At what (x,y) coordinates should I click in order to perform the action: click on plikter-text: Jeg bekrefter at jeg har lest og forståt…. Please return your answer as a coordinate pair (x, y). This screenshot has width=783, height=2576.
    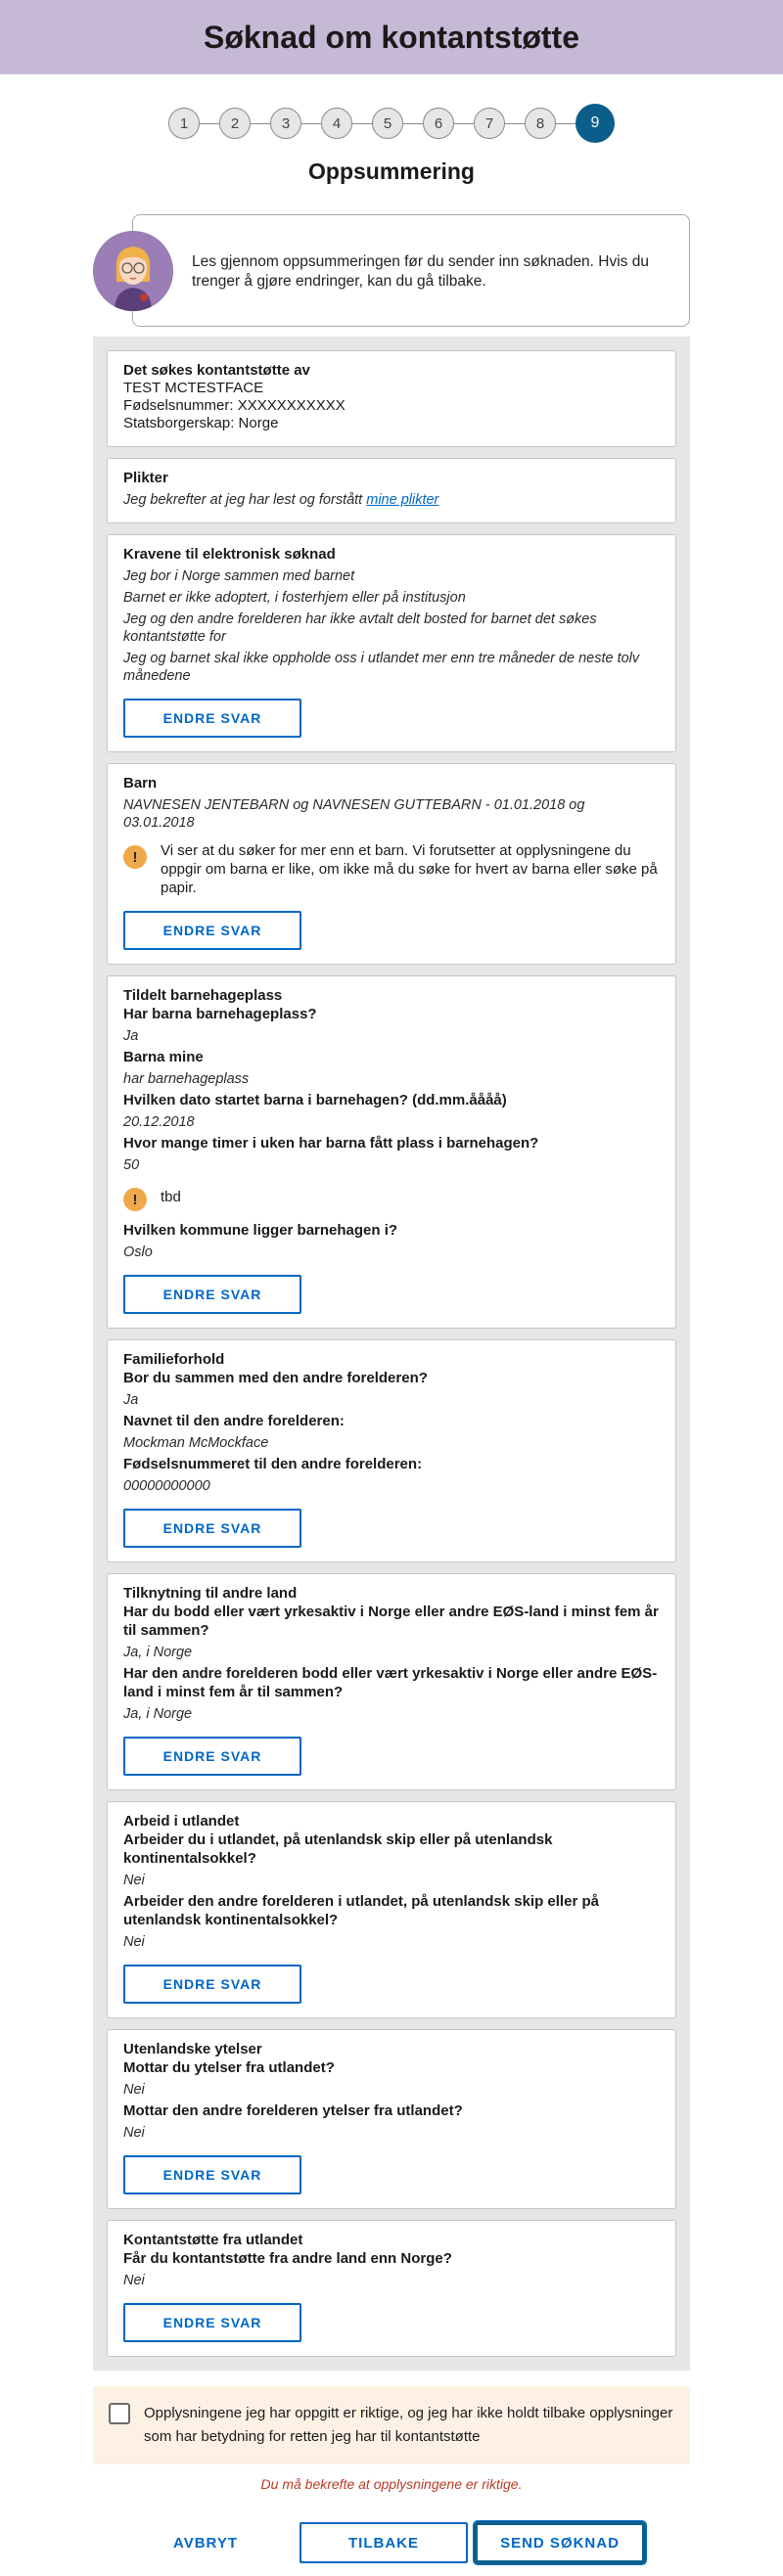
    Looking at the image, I should click on (243, 500).